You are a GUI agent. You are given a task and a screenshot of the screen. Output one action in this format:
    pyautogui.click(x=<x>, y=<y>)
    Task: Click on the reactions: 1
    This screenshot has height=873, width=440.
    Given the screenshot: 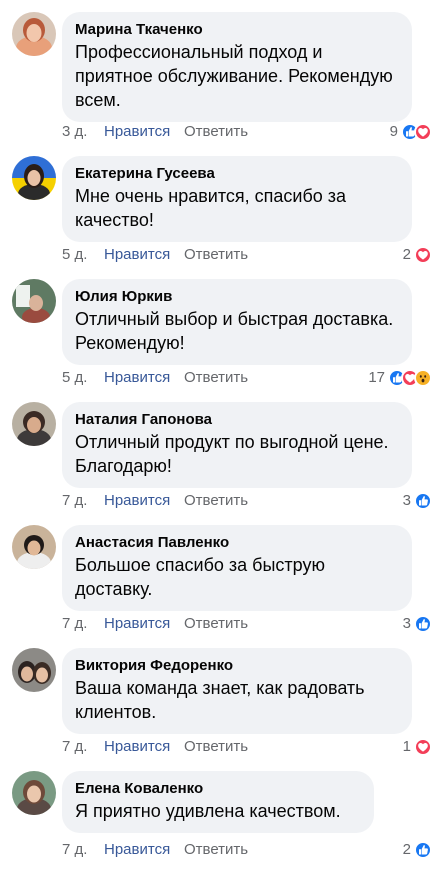 What is the action you would take?
    pyautogui.click(x=417, y=747)
    